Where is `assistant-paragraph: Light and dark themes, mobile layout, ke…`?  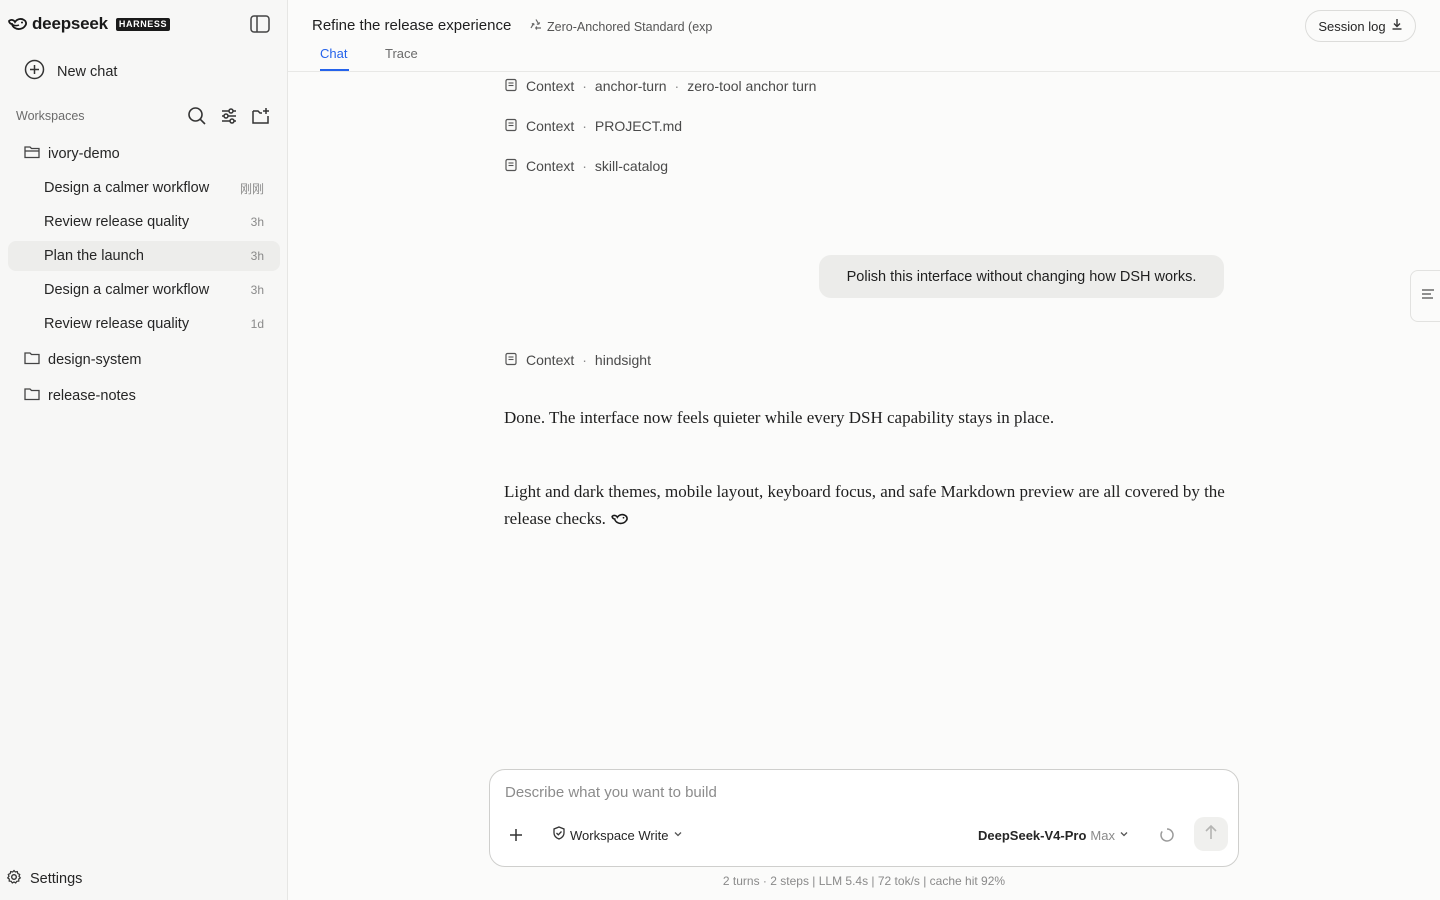 assistant-paragraph: Light and dark themes, mobile layout, ke… is located at coordinates (869, 506).